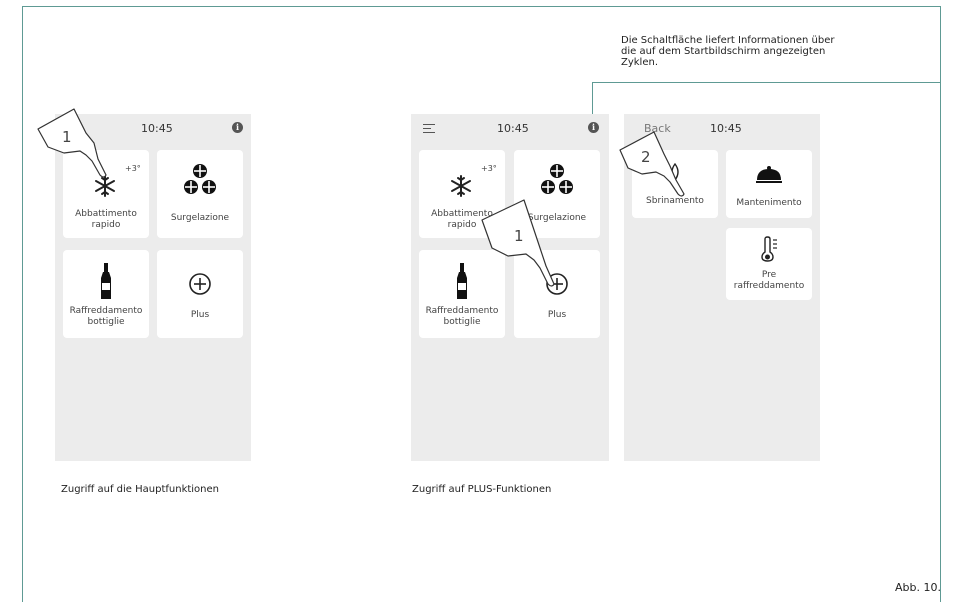 This screenshot has height=602, width=953. Describe the element at coordinates (769, 174) in the screenshot. I see `cloche-icon` at that location.